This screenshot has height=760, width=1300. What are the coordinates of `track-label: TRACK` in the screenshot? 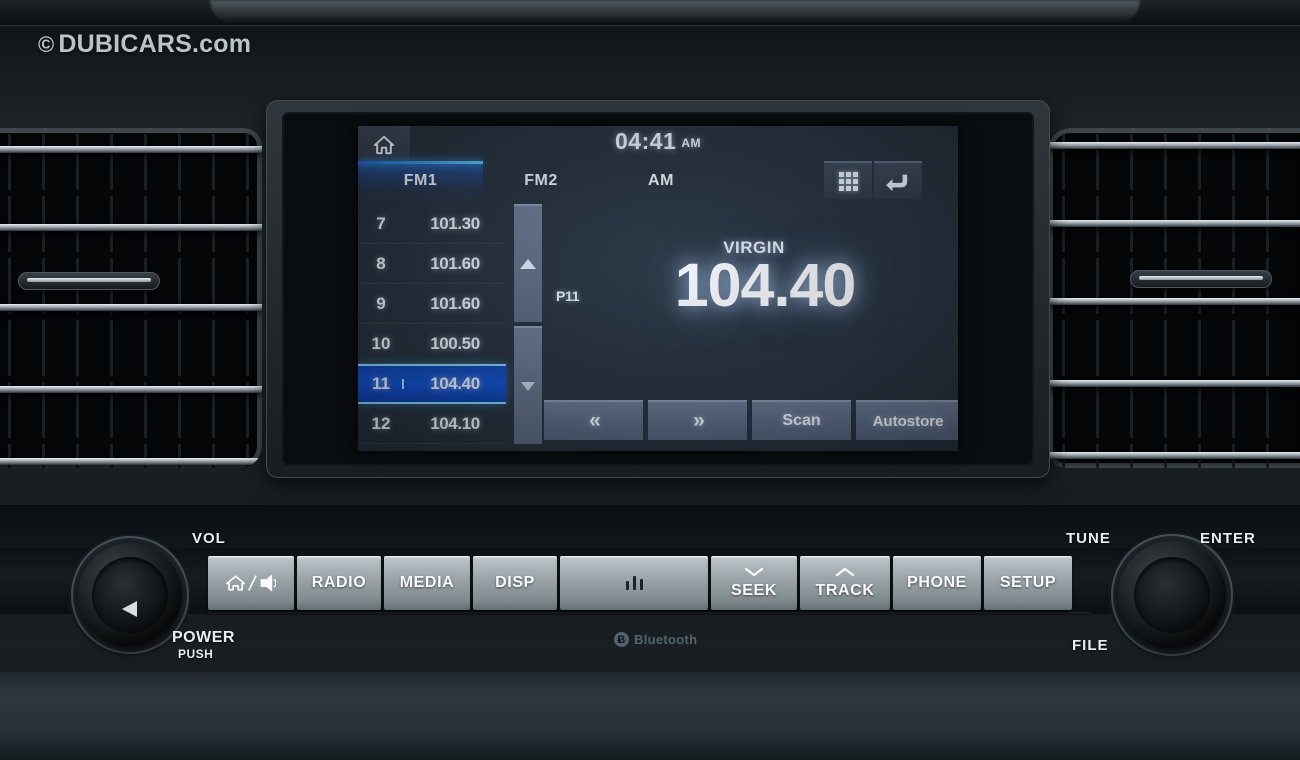 It's located at (845, 590).